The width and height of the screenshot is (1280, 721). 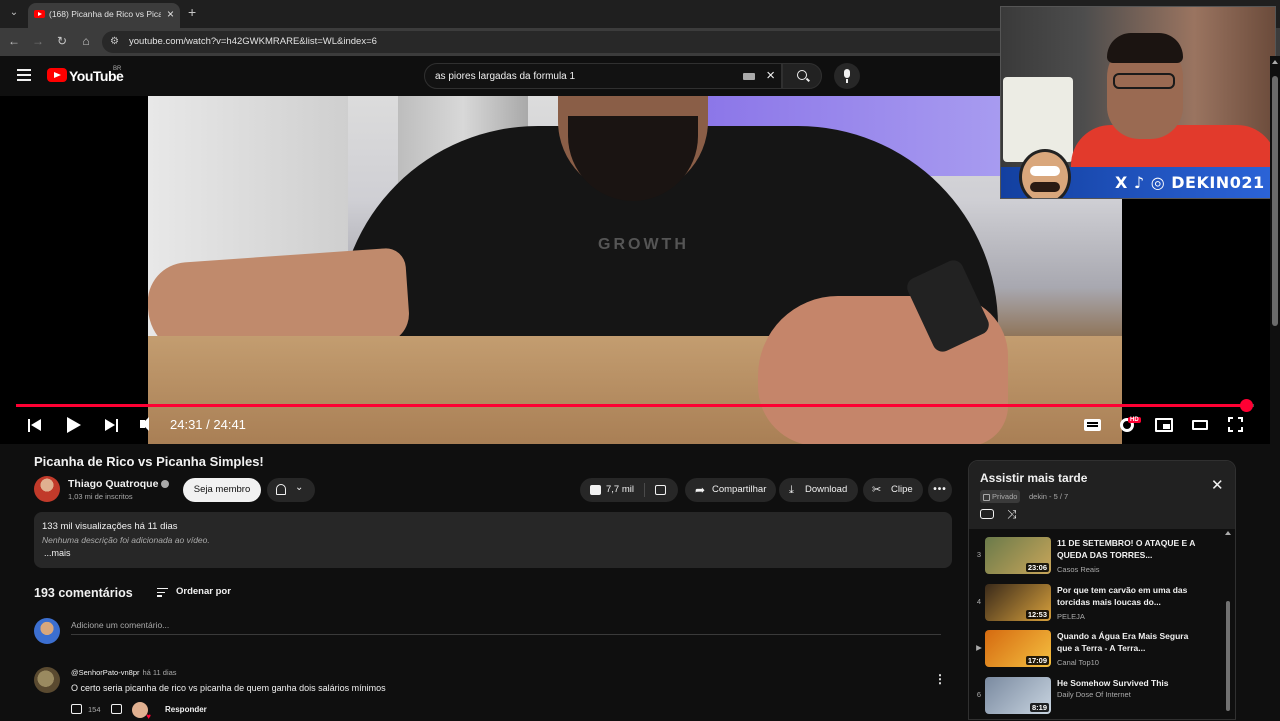 I want to click on hd-badge: HD, so click(x=1134, y=420).